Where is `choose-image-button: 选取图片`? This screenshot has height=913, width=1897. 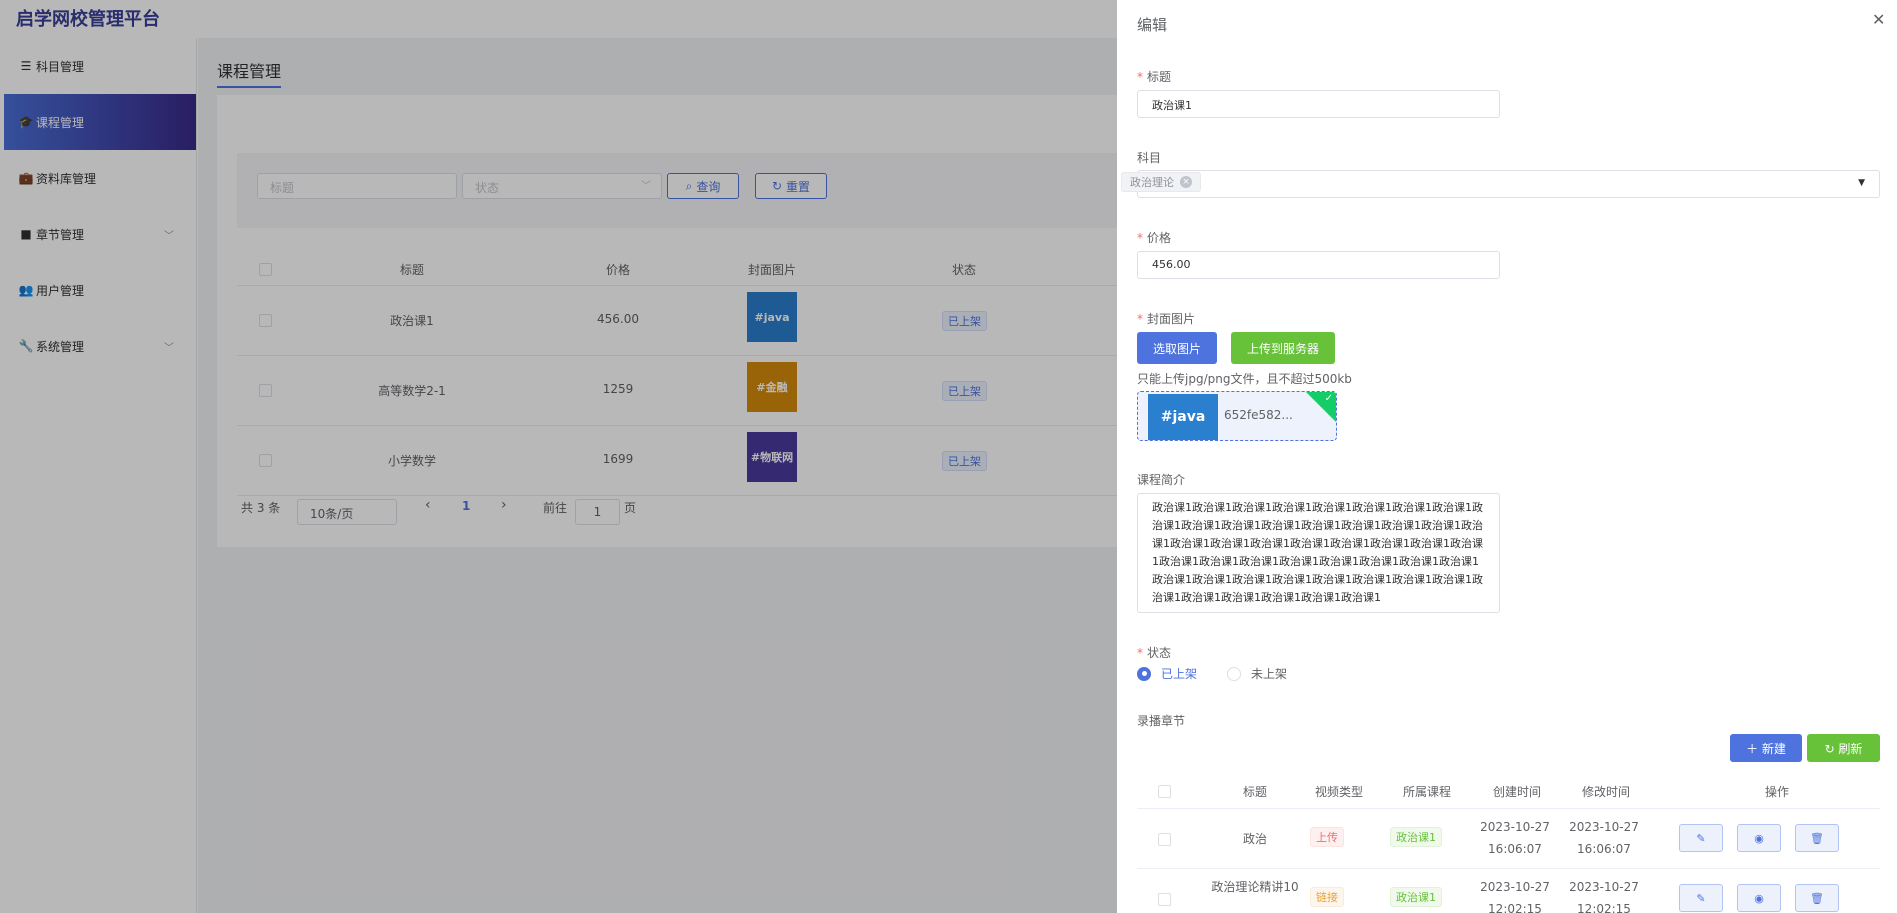
choose-image-button: 选取图片 is located at coordinates (1177, 348).